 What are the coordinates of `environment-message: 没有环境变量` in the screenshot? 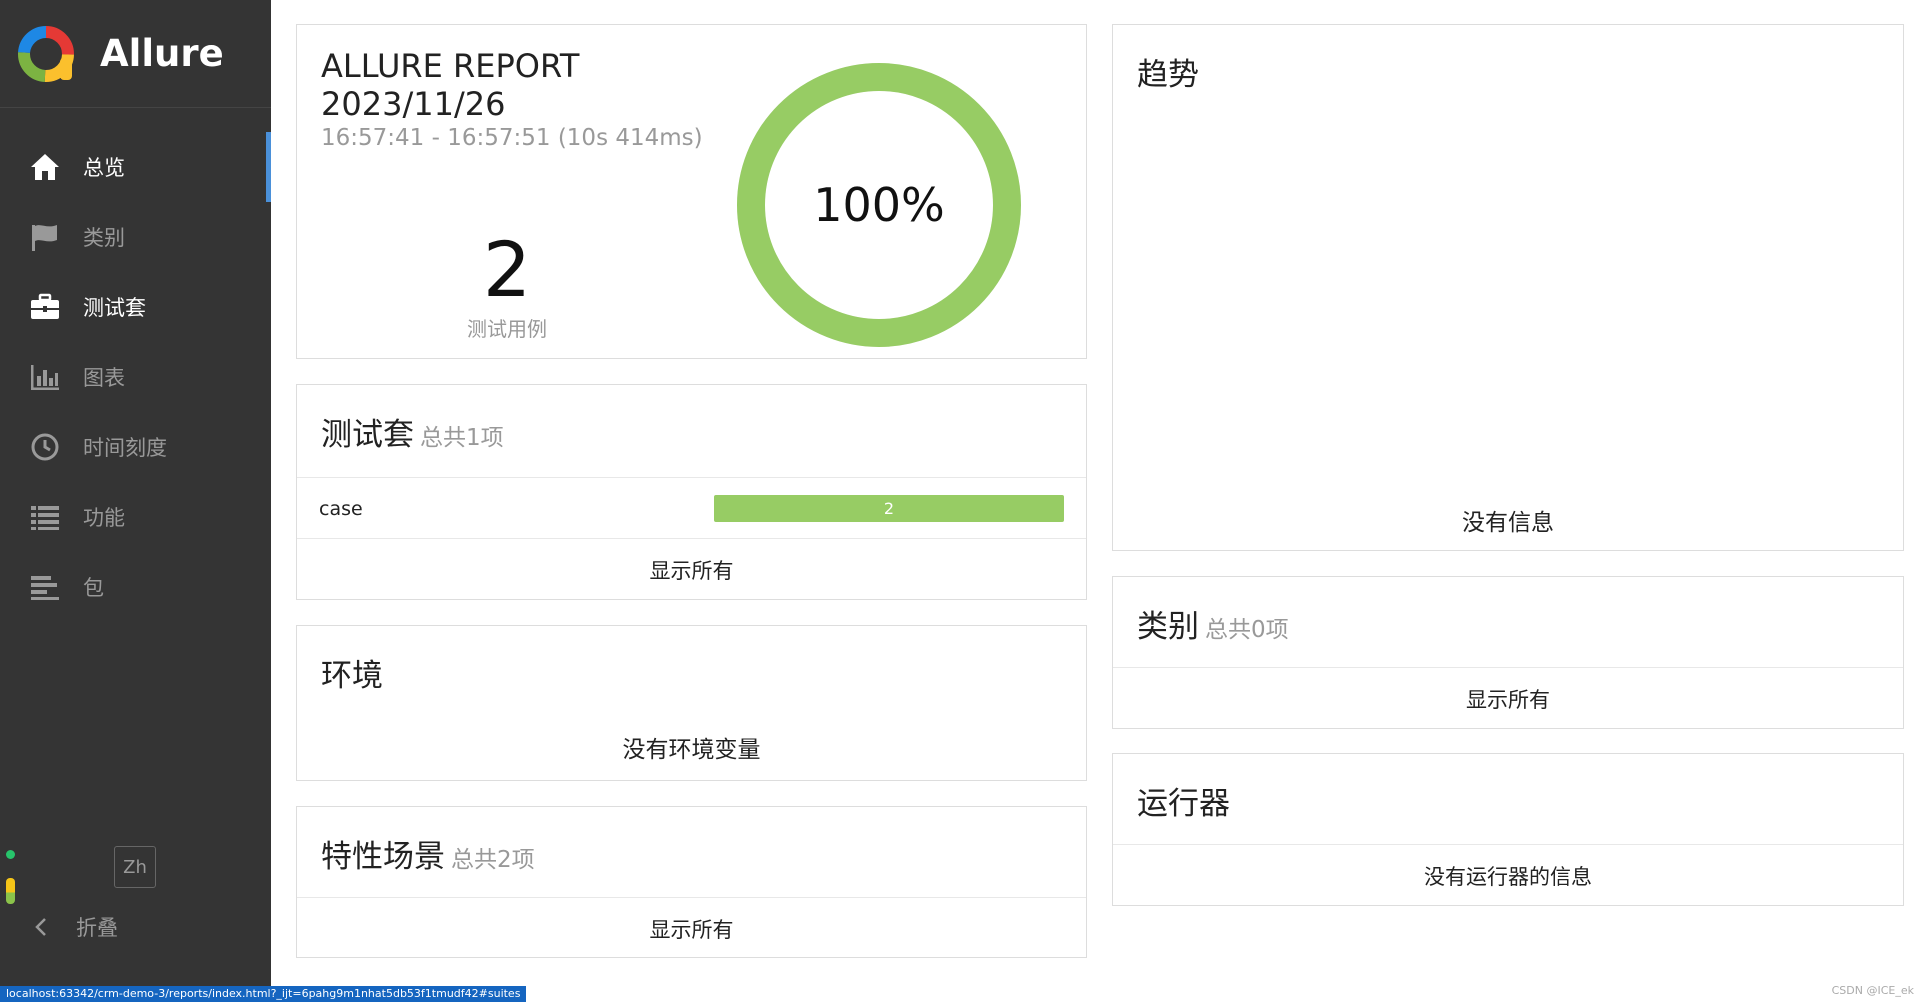 It's located at (691, 750).